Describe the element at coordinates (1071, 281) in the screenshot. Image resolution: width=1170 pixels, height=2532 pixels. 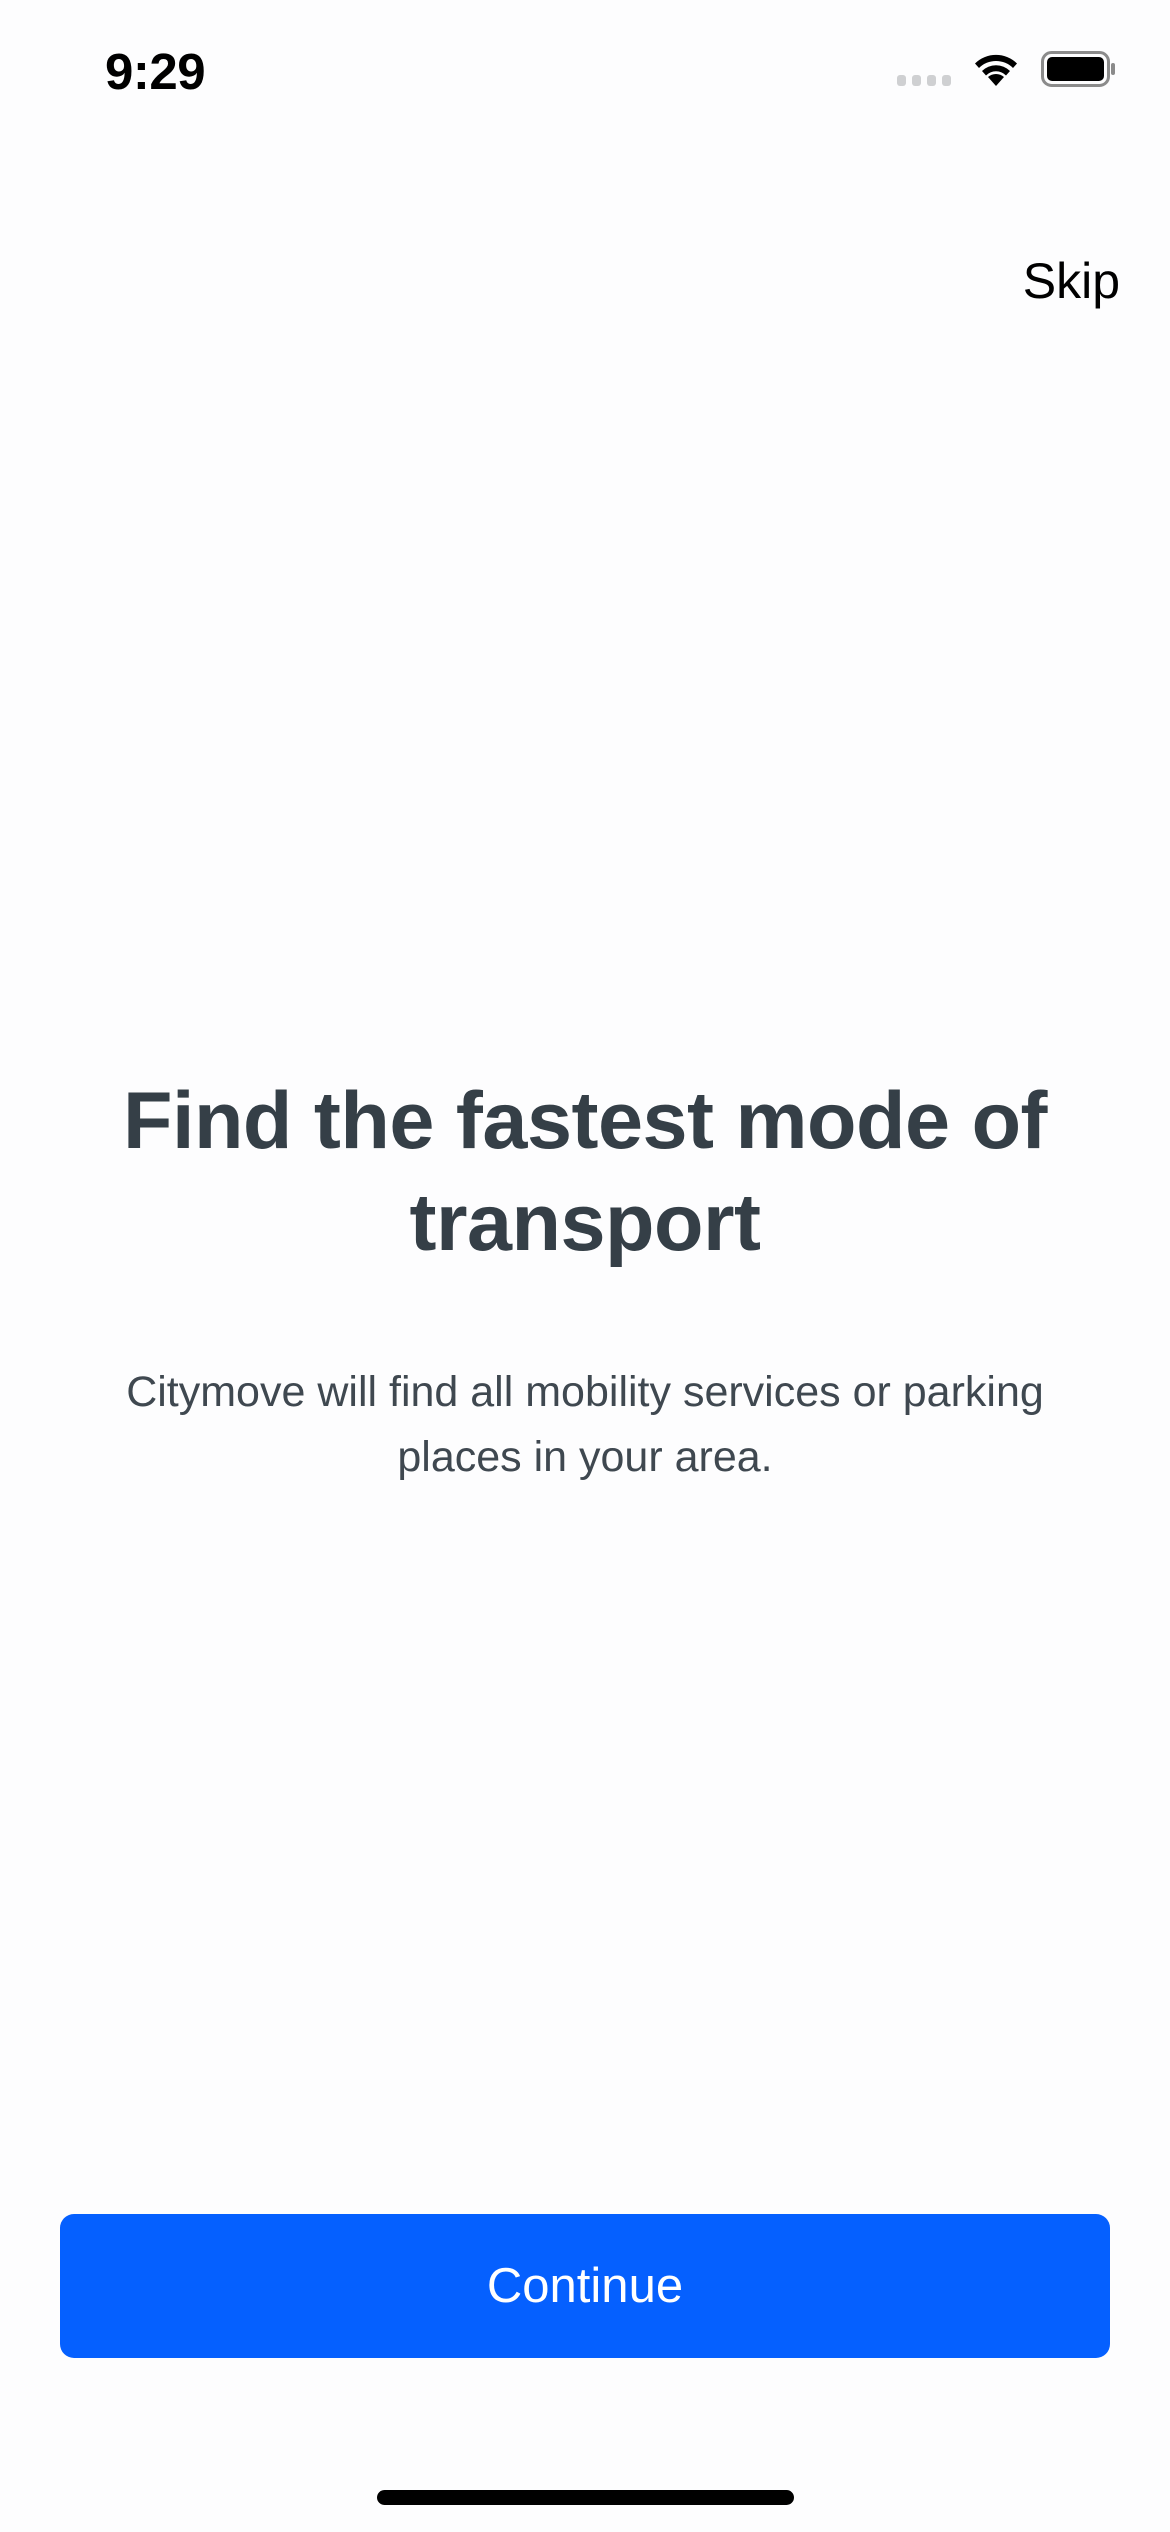
I see `skip-button: Skip` at that location.